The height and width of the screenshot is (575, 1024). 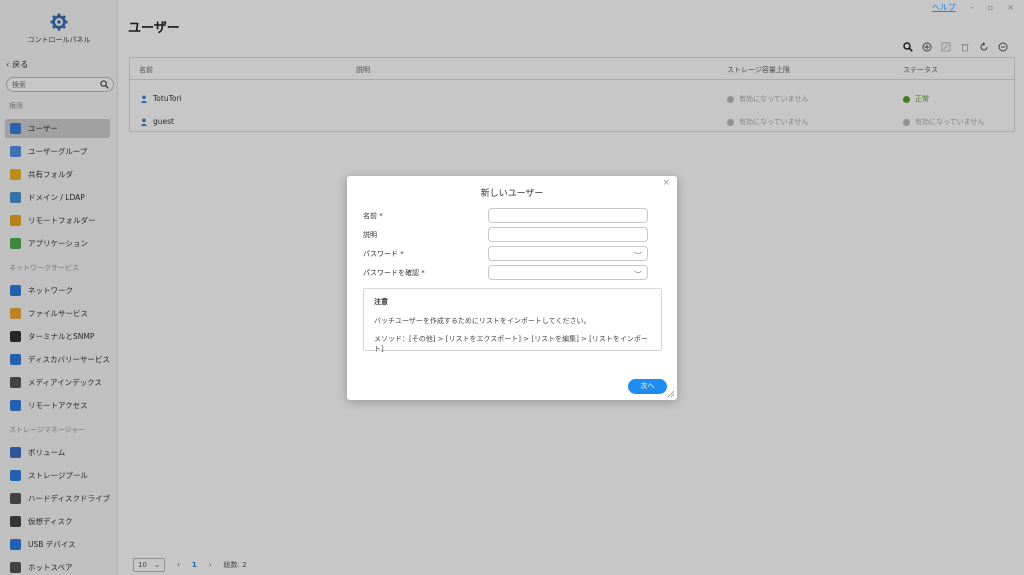 What do you see at coordinates (944, 7) in the screenshot?
I see `help-link: ヘルプ` at bounding box center [944, 7].